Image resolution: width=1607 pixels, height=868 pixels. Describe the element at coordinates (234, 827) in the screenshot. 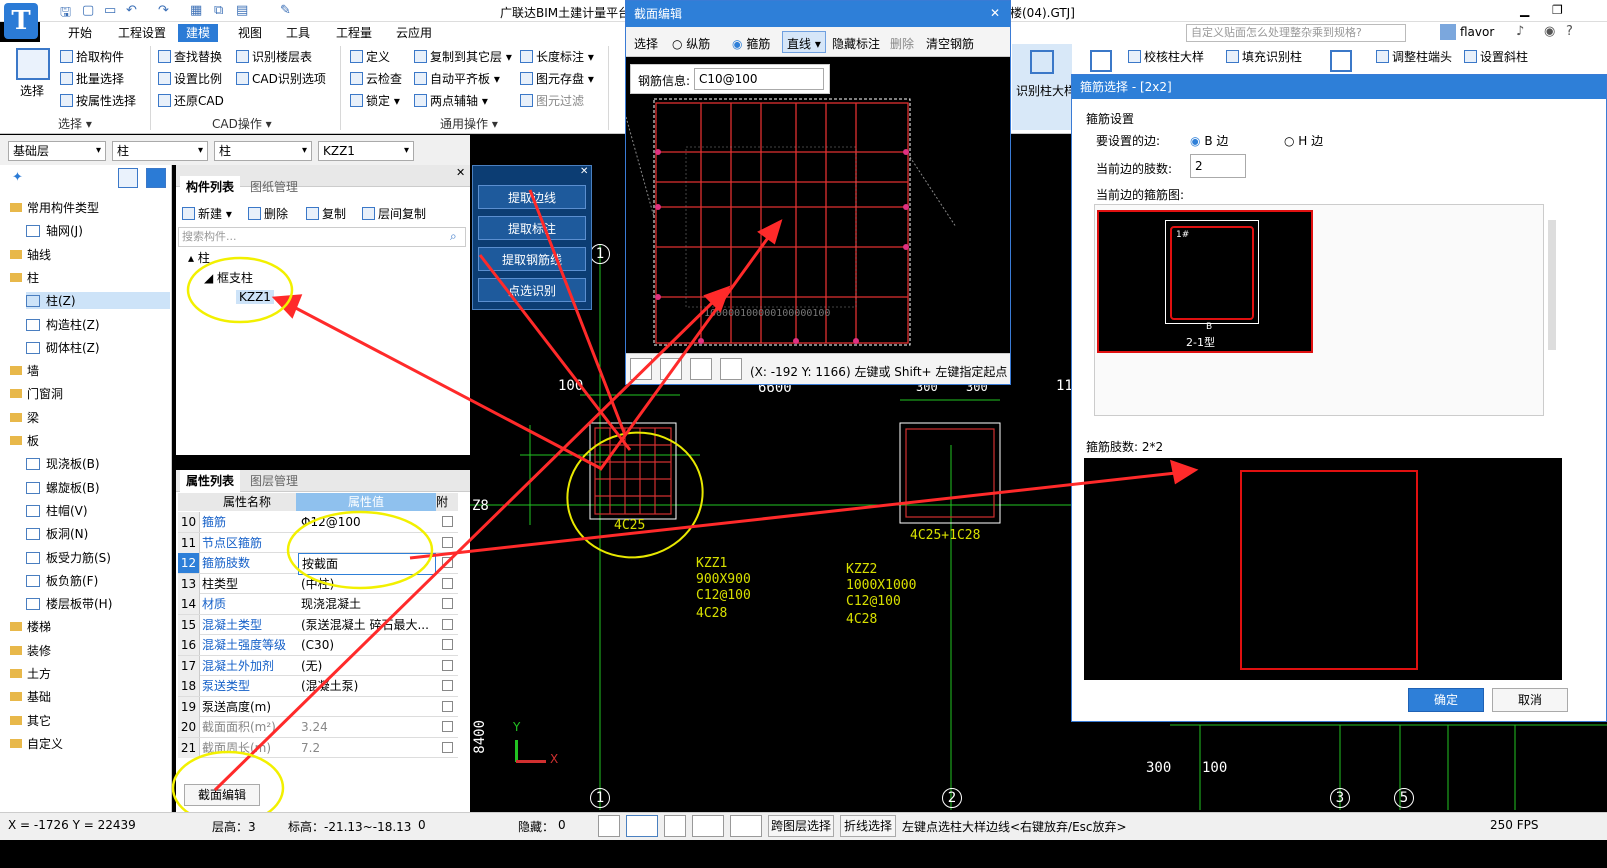

I see `status-floor-height: 层高：3` at that location.